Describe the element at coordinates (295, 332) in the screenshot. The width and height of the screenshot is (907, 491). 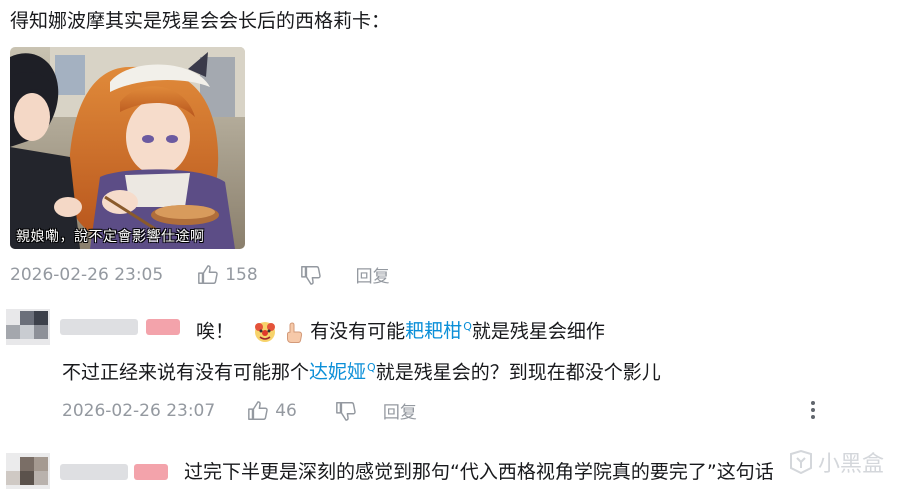
I see `pointing-up-icon` at that location.